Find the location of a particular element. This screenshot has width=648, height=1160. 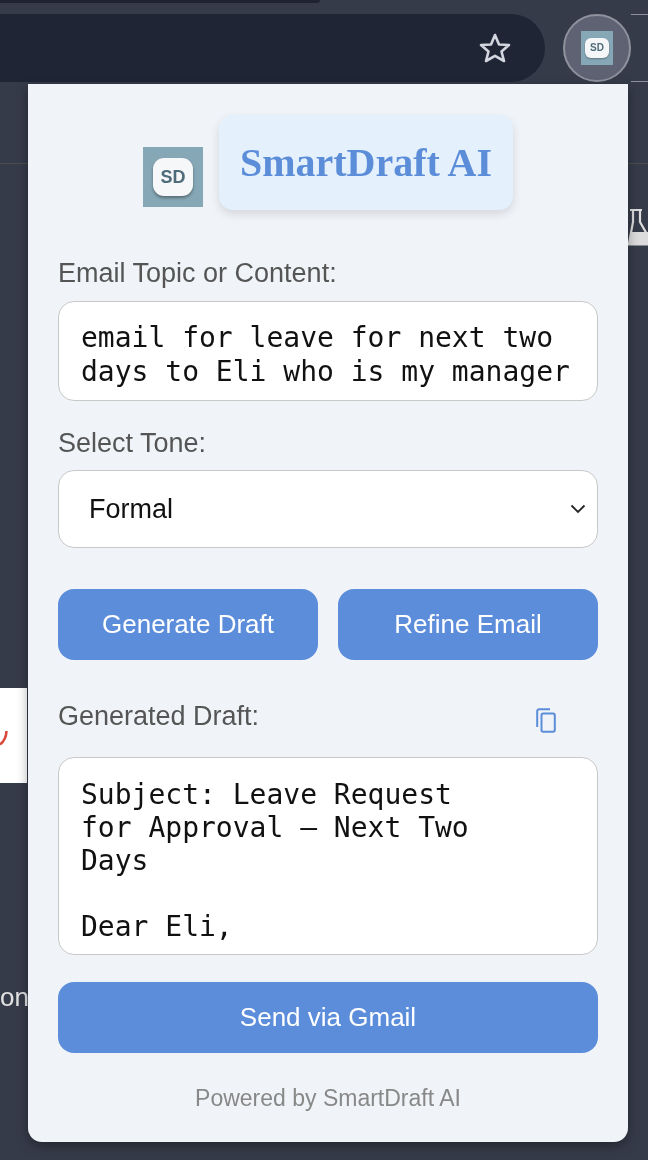

page-text: on is located at coordinates (14, 997).